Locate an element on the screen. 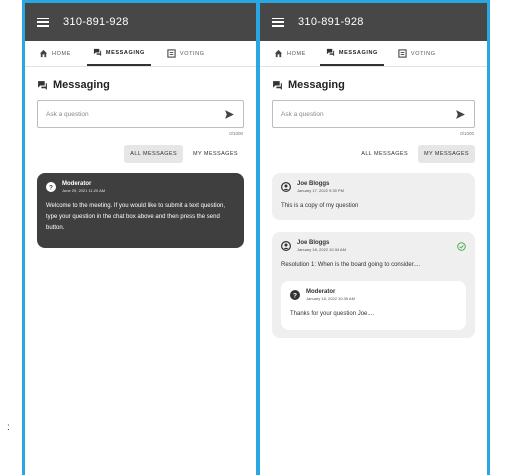  message-timestamp: January 17, 2022 9:35 PM is located at coordinates (320, 190).